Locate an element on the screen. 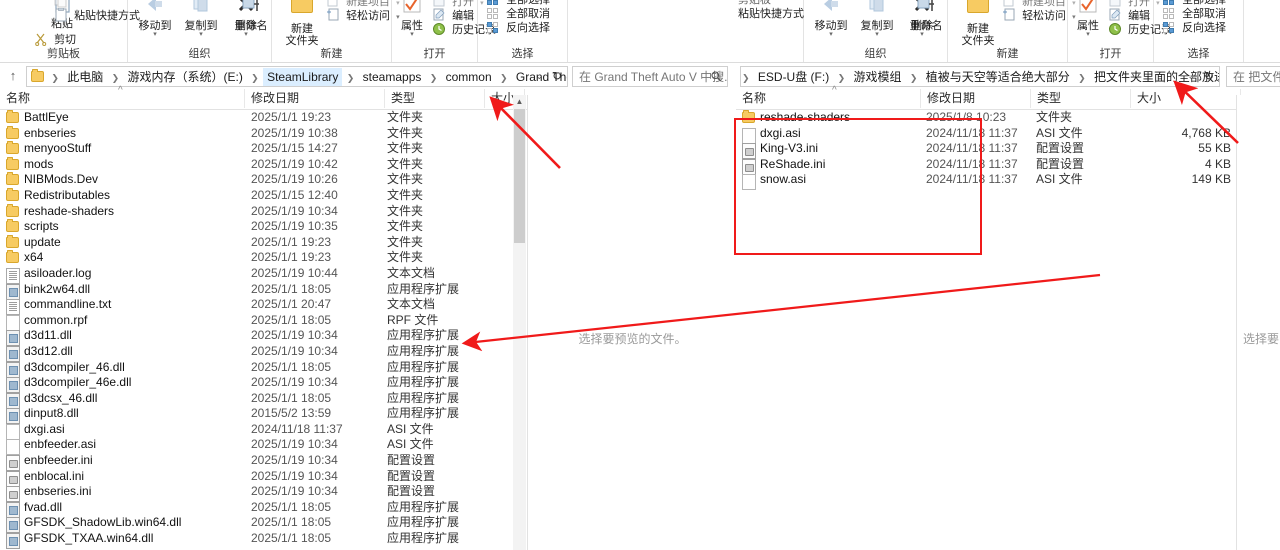 The width and height of the screenshot is (1280, 550). file-date: 2025/1/19 10:38 is located at coordinates (294, 132).